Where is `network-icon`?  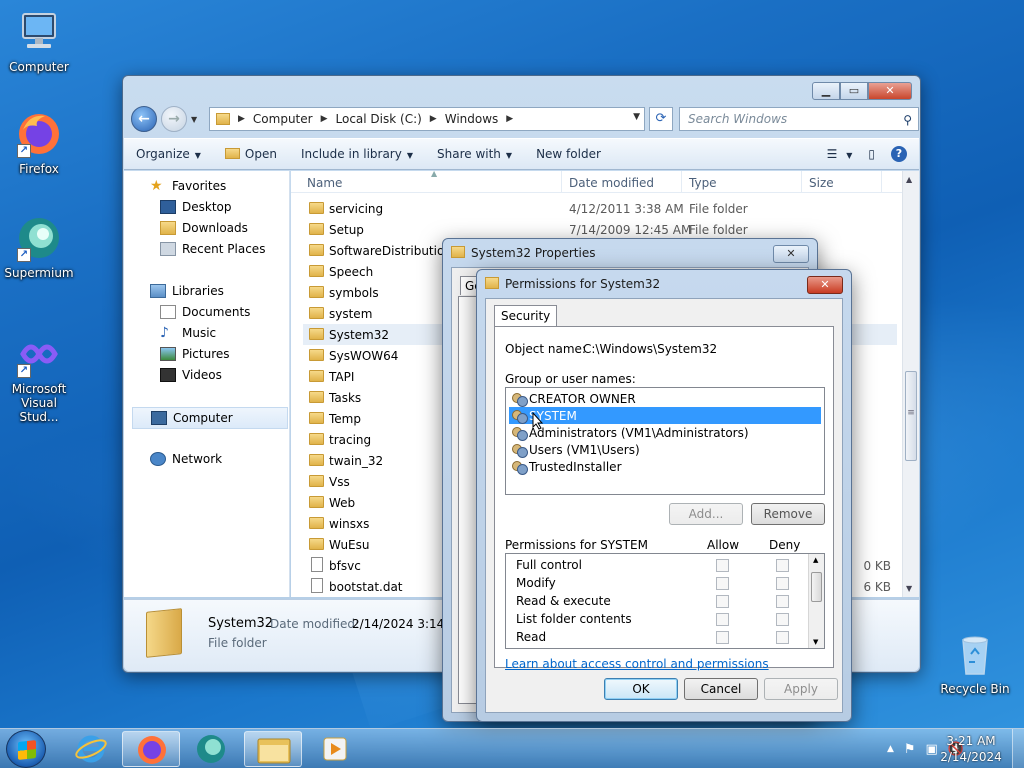 network-icon is located at coordinates (158, 459).